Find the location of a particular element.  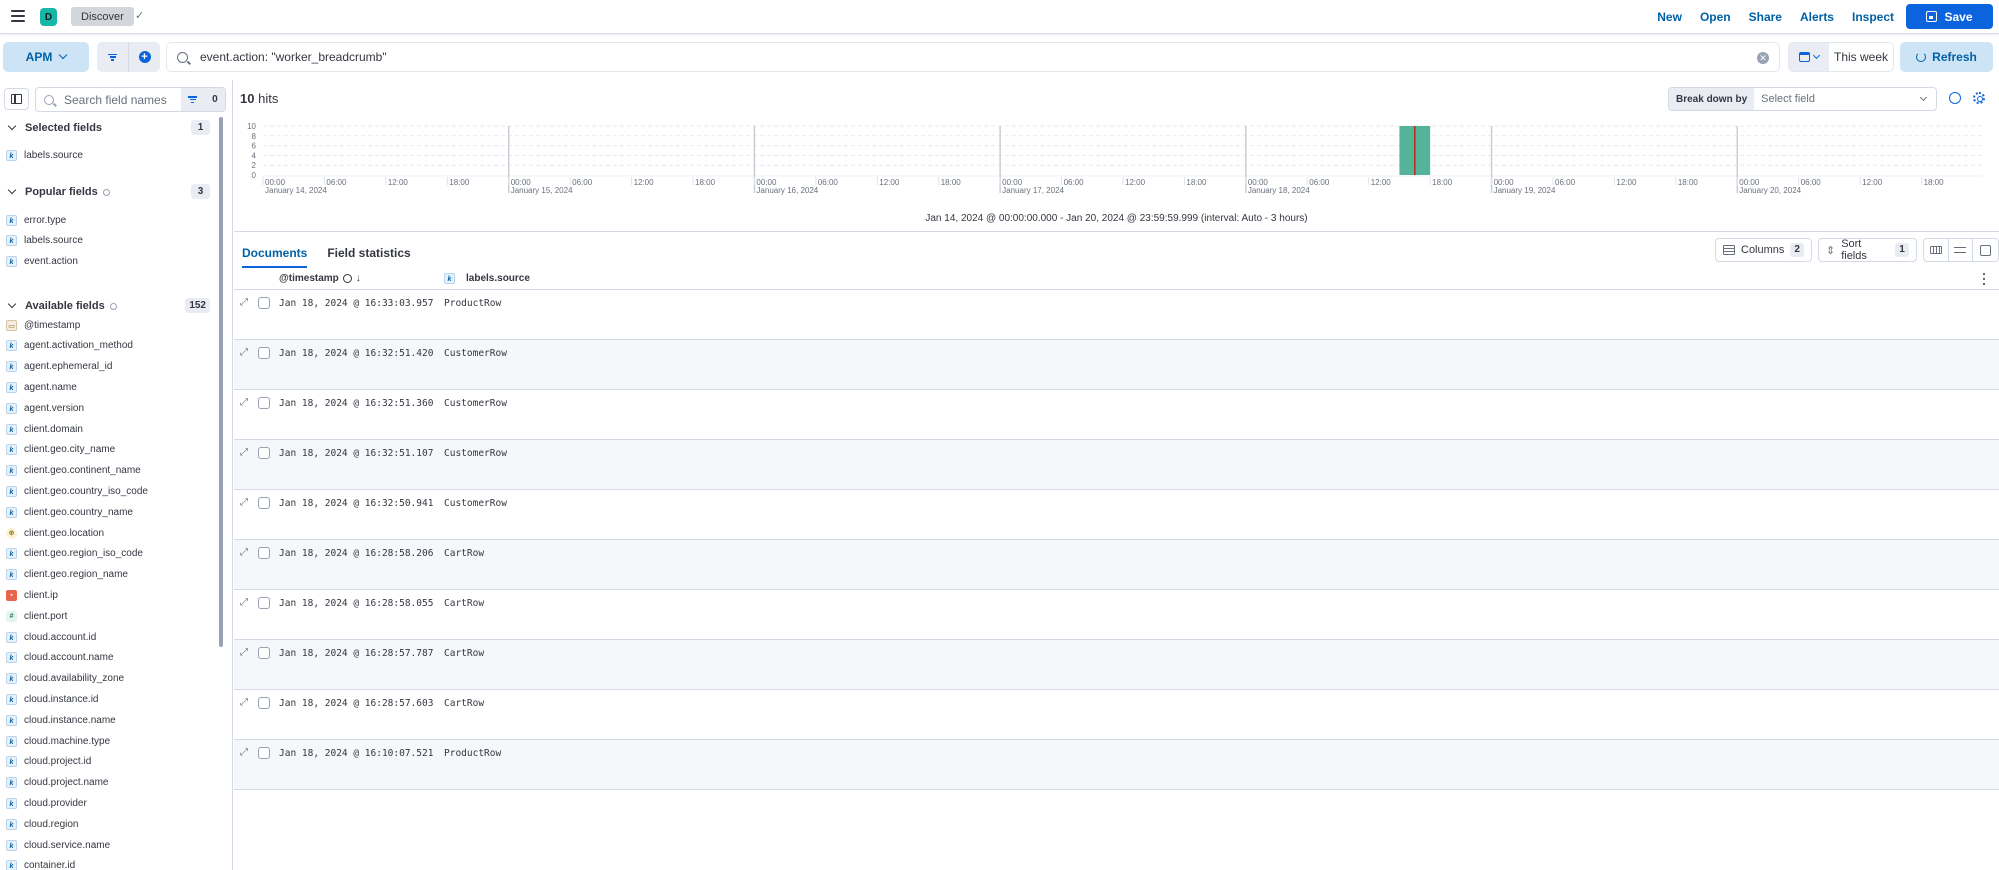

x-day-label: January 16, 2024 is located at coordinates (787, 190).